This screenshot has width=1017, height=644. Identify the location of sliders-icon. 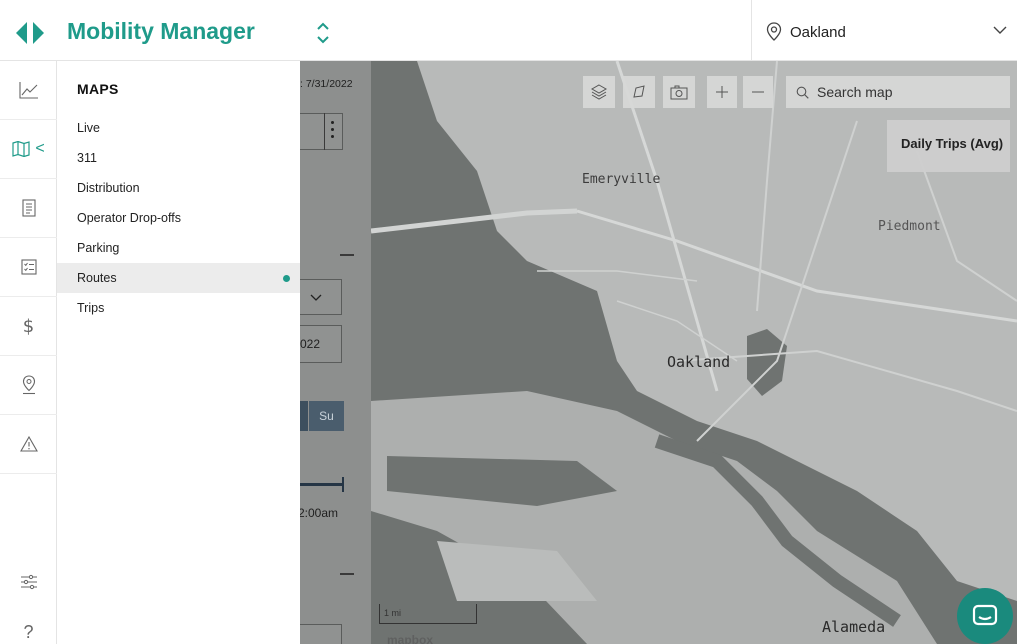
(28, 582).